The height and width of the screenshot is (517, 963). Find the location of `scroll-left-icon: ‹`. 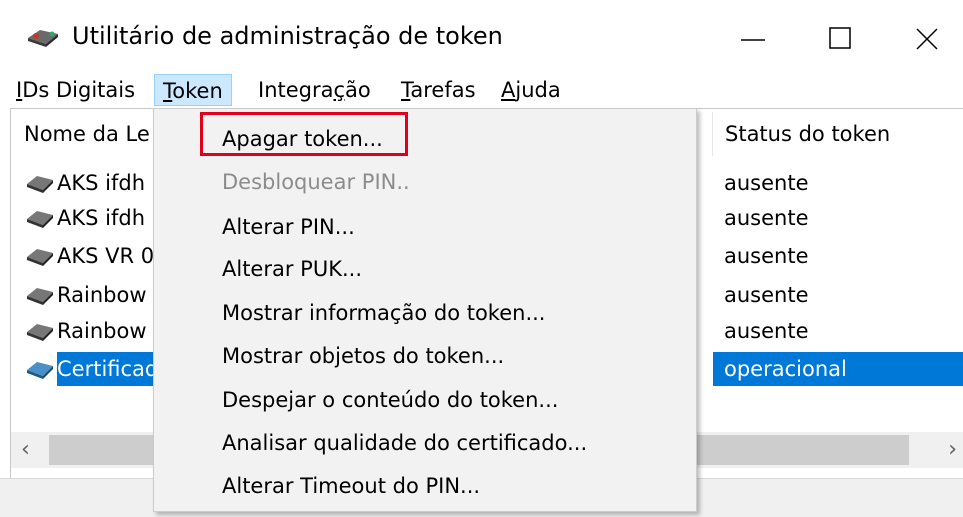

scroll-left-icon: ‹ is located at coordinates (25, 450).